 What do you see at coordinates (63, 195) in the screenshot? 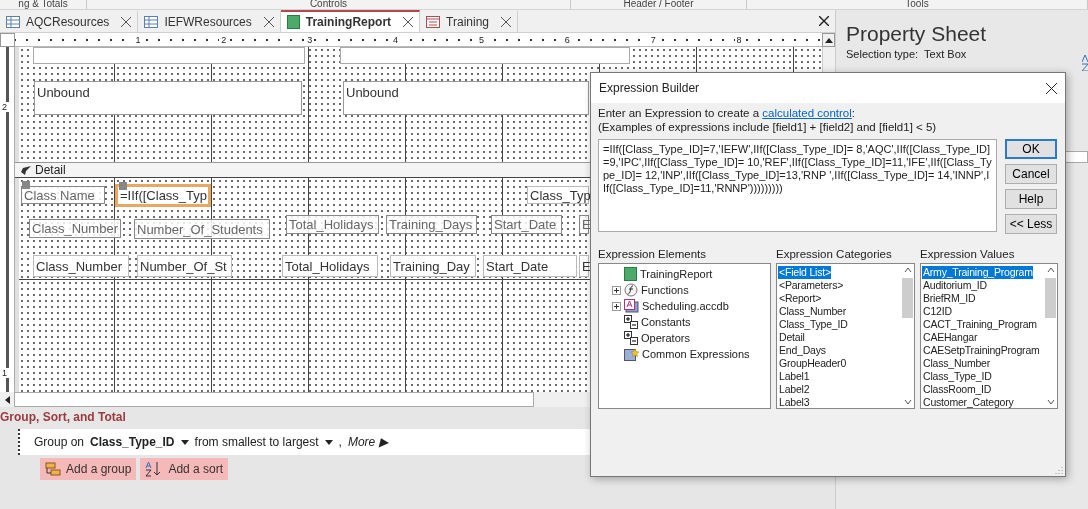
I see `report-label: Class Name` at bounding box center [63, 195].